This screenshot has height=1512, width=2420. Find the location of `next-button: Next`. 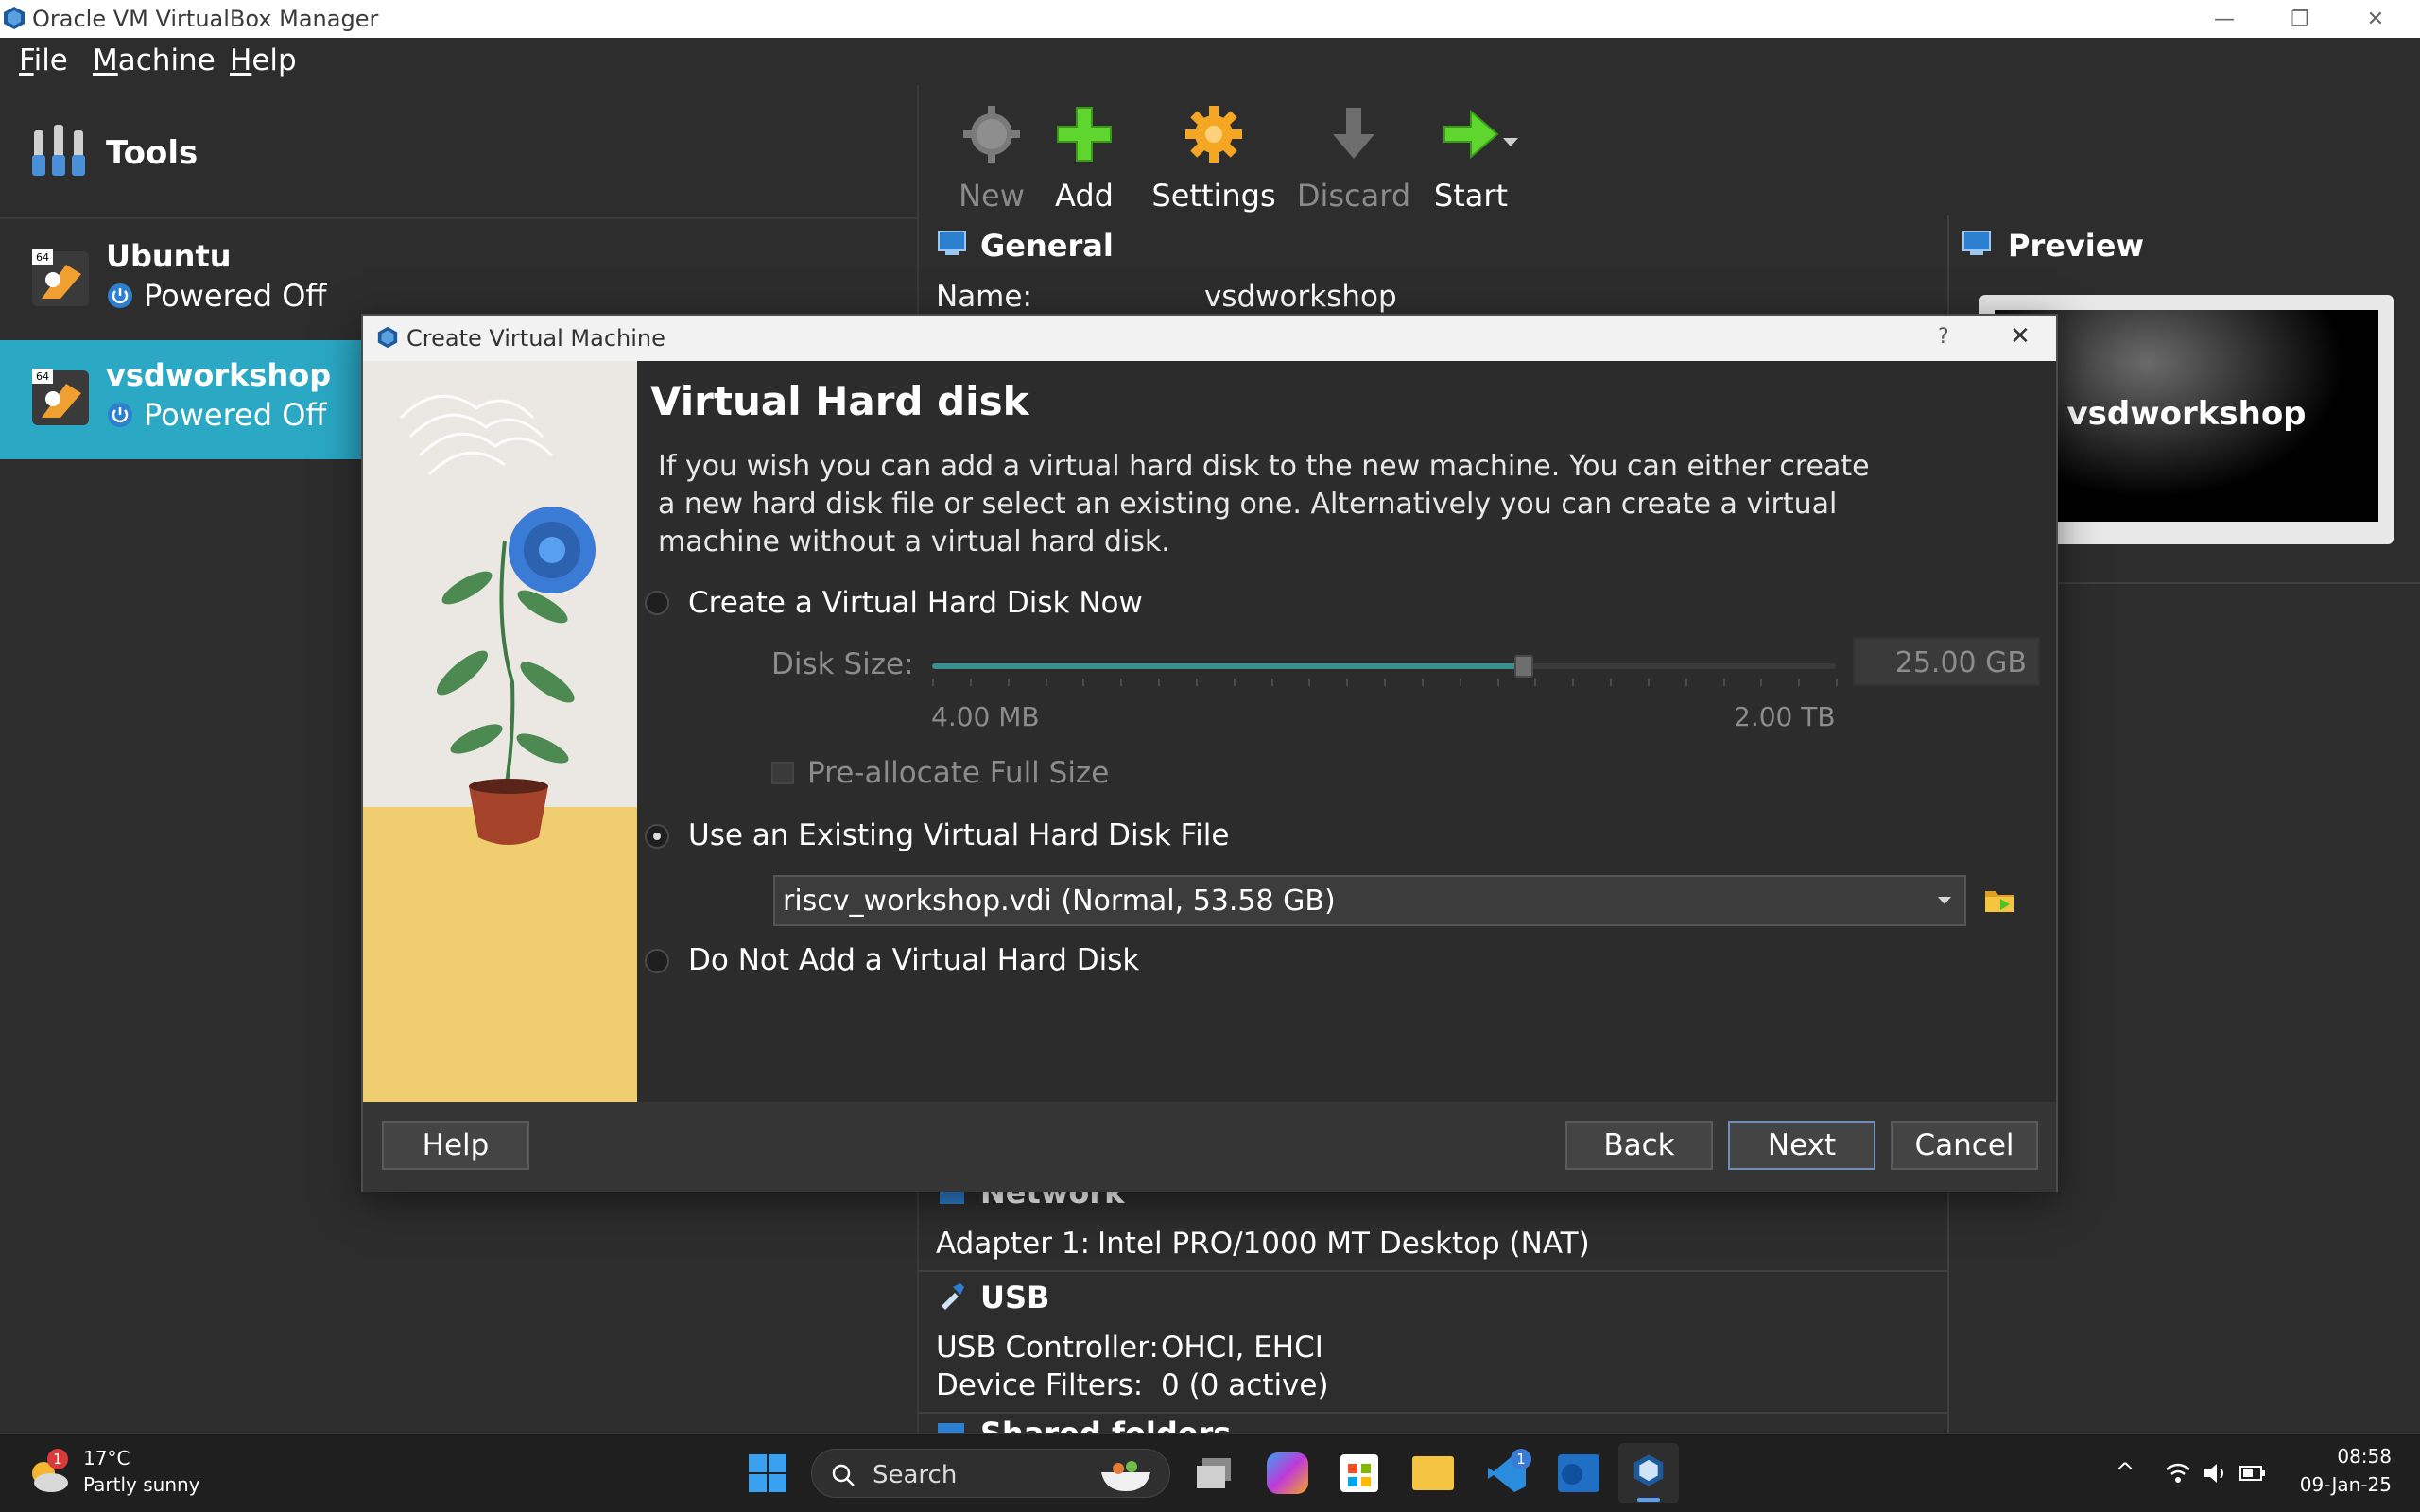

next-button: Next is located at coordinates (1802, 1145).